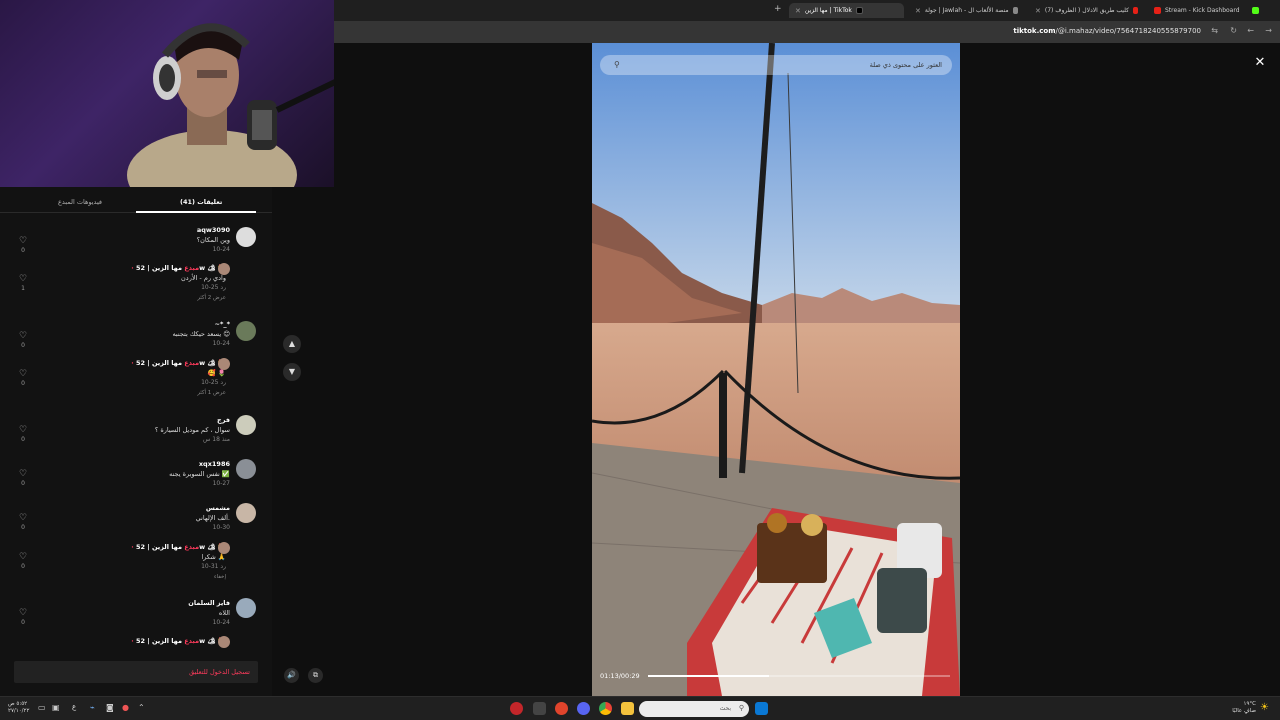 The image size is (1280, 720). What do you see at coordinates (136, 672) in the screenshot?
I see `comment-input: تسجيل الدخول للتعليق` at bounding box center [136, 672].